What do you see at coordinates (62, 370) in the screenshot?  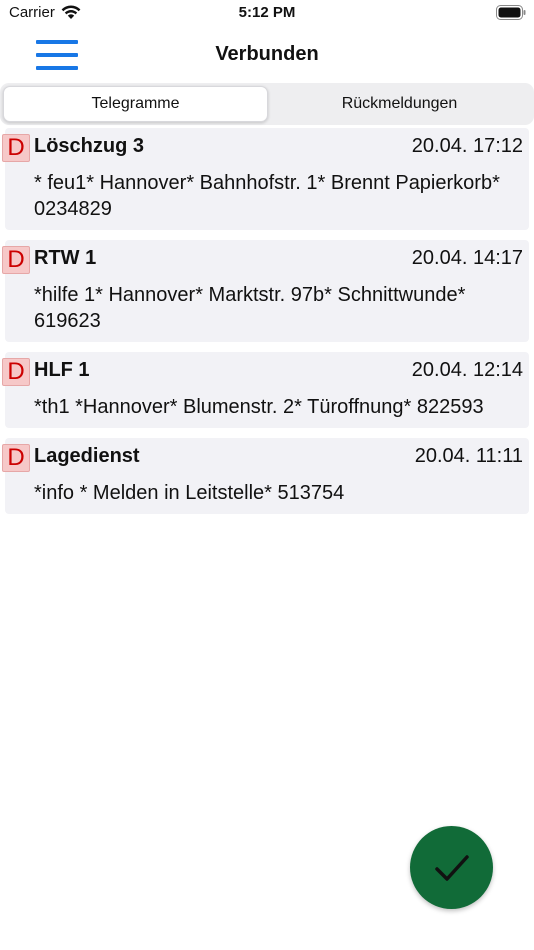 I see `unit-name: HLF 1` at bounding box center [62, 370].